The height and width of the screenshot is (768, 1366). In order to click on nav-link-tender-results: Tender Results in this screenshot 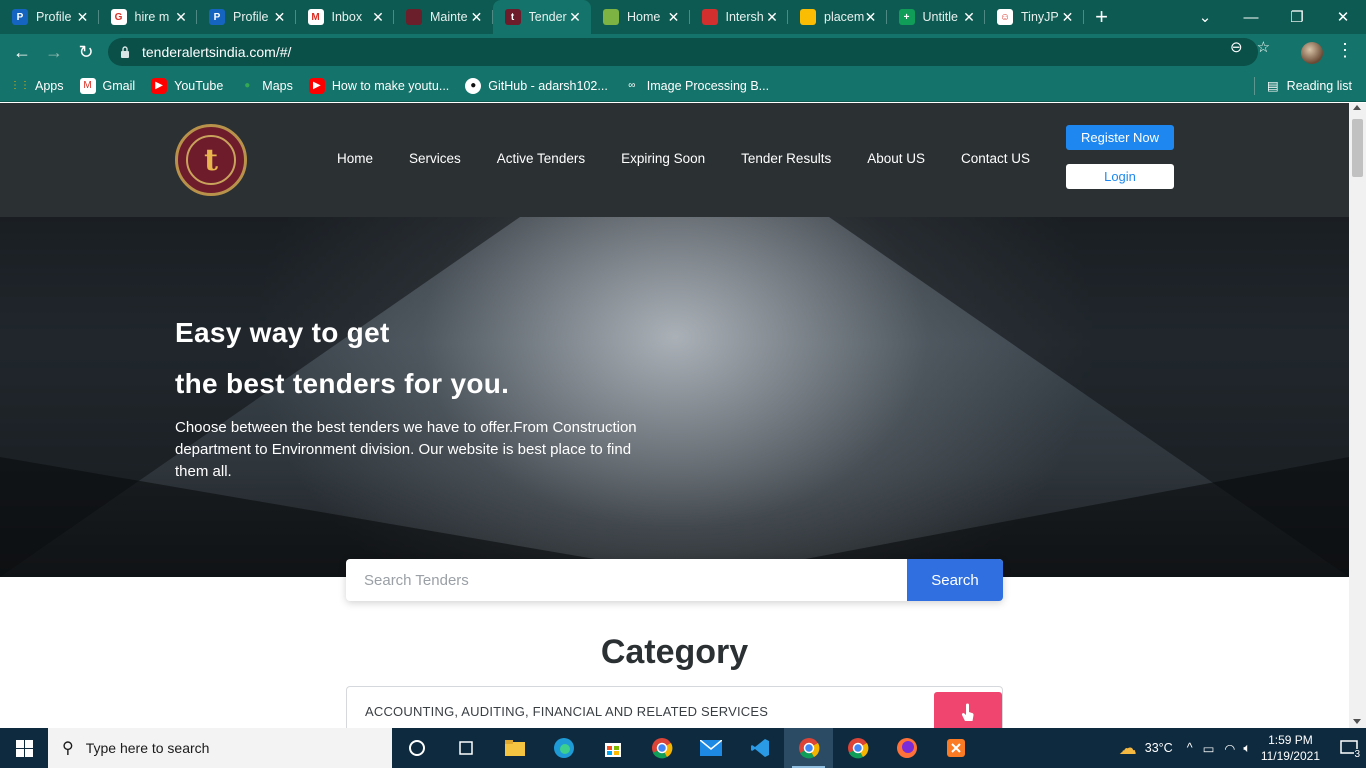, I will do `click(786, 158)`.